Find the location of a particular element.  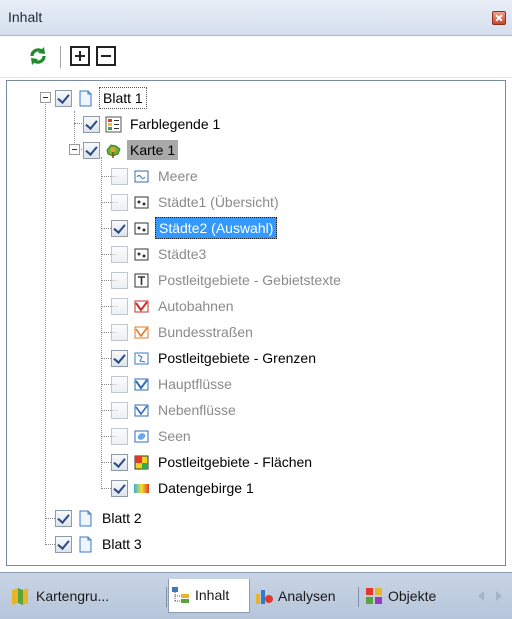

road-layer-icon is located at coordinates (141, 332).